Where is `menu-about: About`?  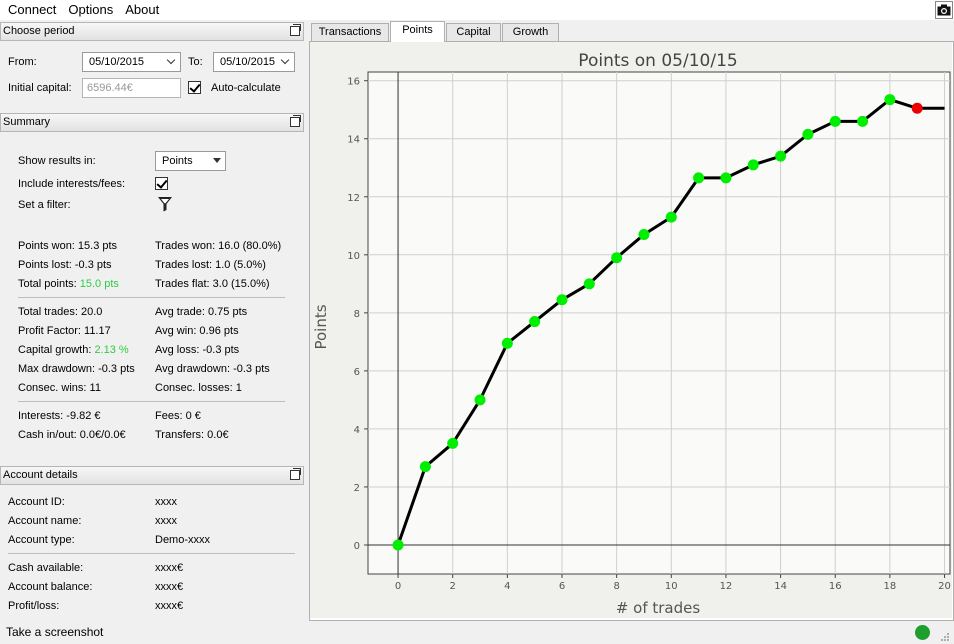 menu-about: About is located at coordinates (142, 10).